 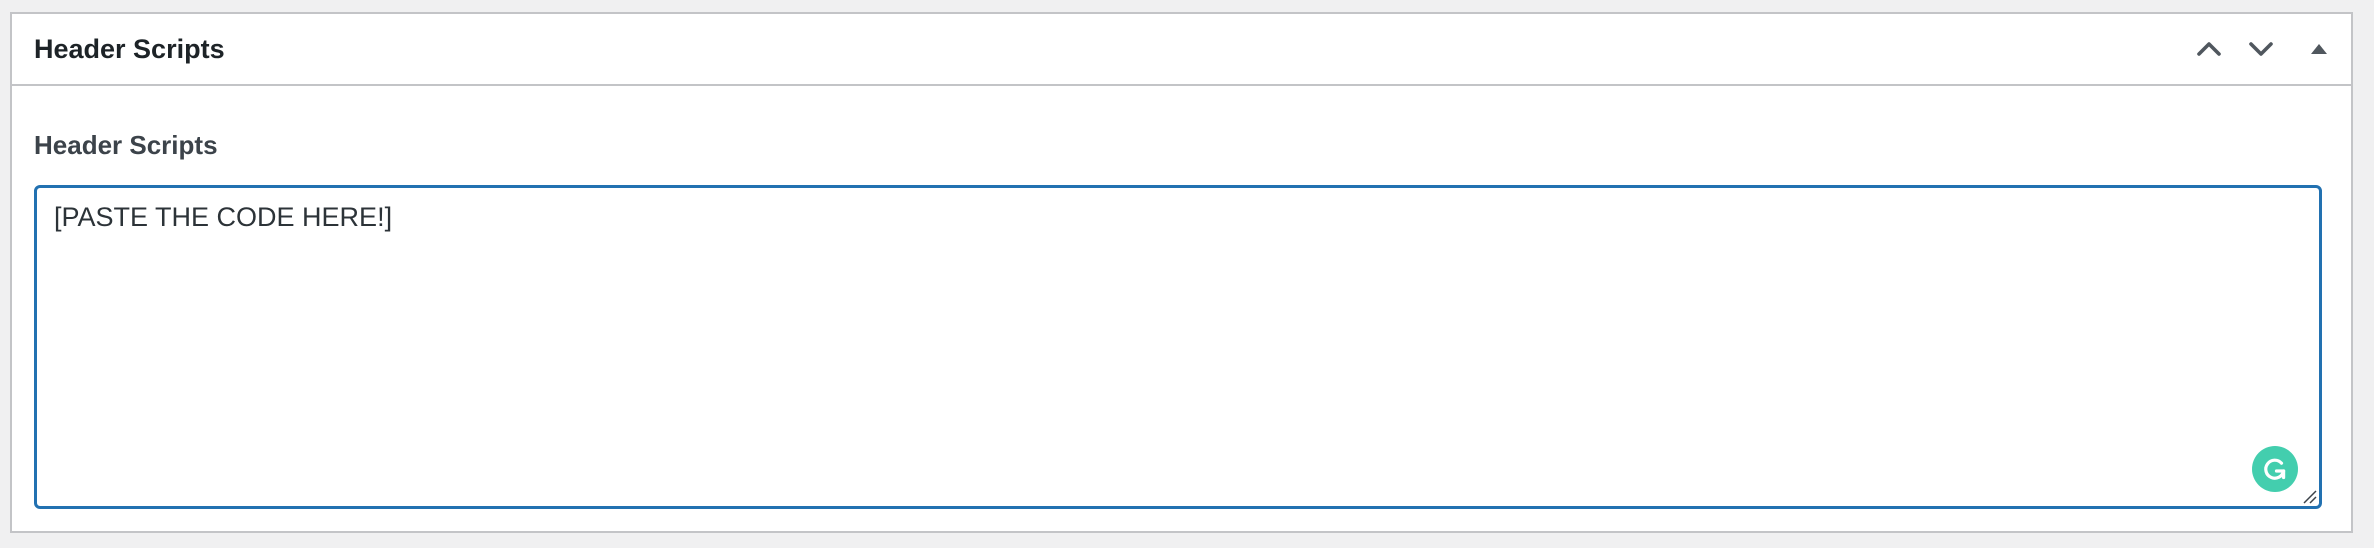 I want to click on grammarly-g-glyph, so click(x=2275, y=469).